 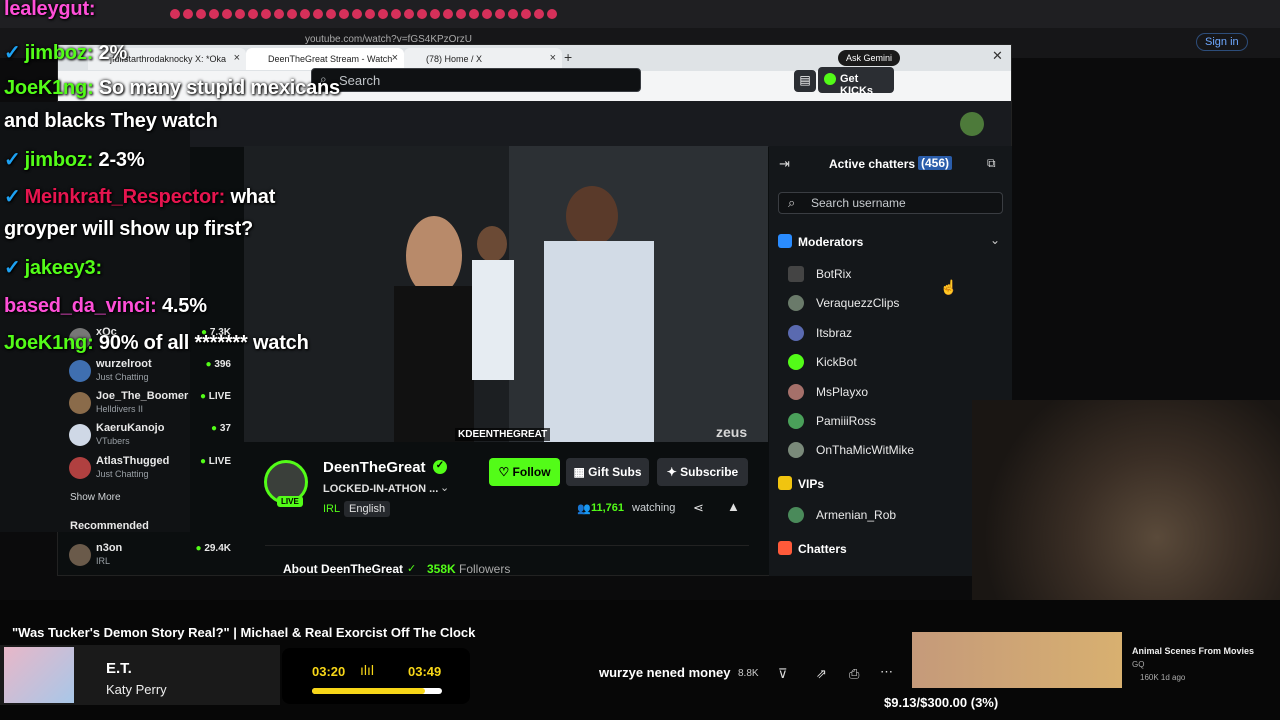 What do you see at coordinates (733, 506) in the screenshot?
I see `report-icon: ▲` at bounding box center [733, 506].